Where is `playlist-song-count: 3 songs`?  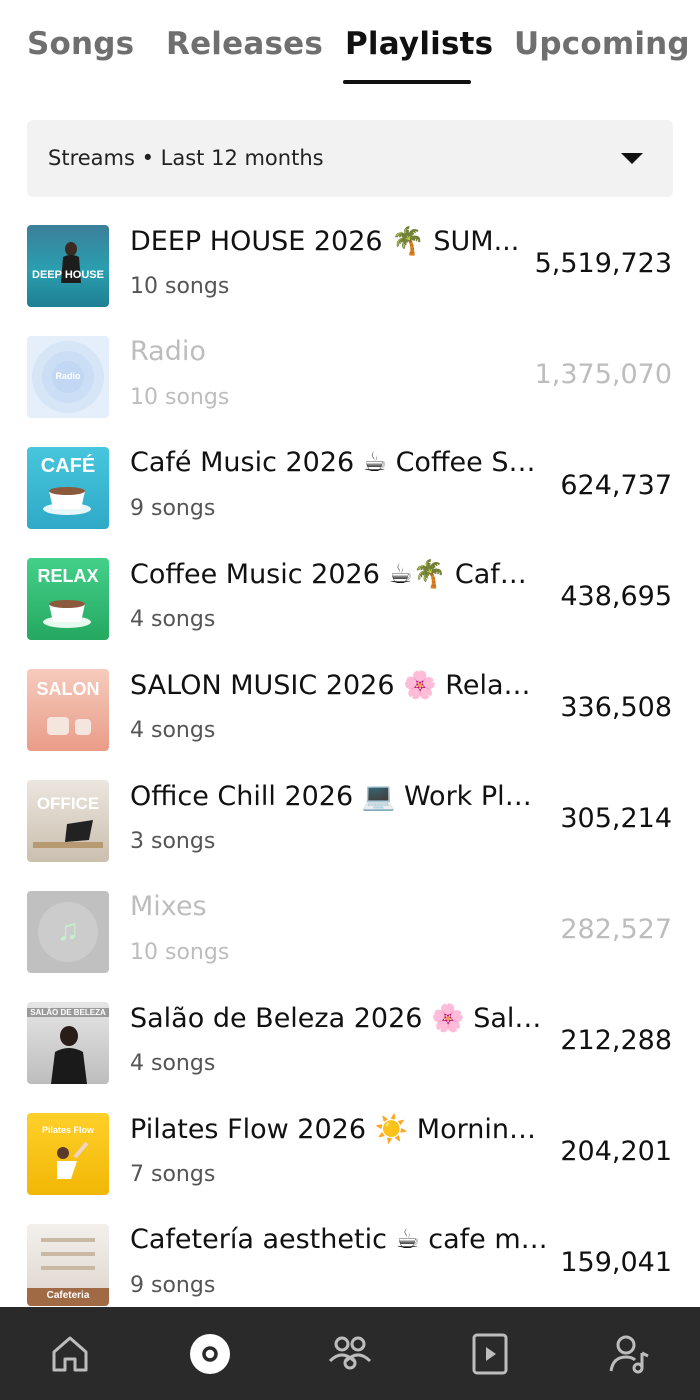
playlist-song-count: 3 songs is located at coordinates (173, 841).